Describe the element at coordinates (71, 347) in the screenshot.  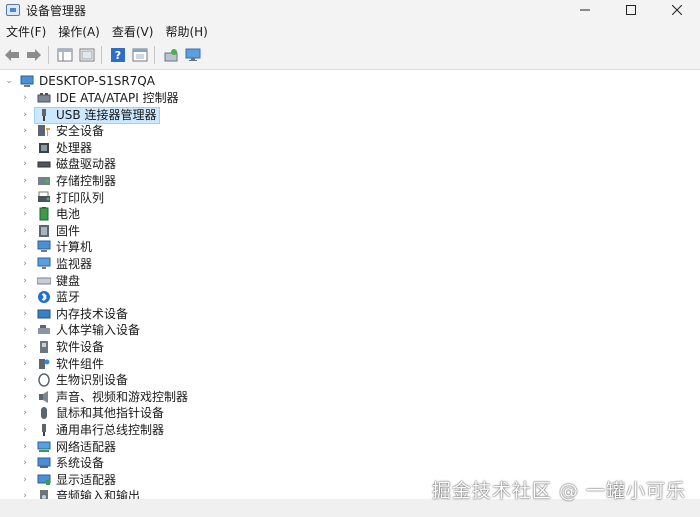
I see `tree-item-content: 软件设备` at that location.